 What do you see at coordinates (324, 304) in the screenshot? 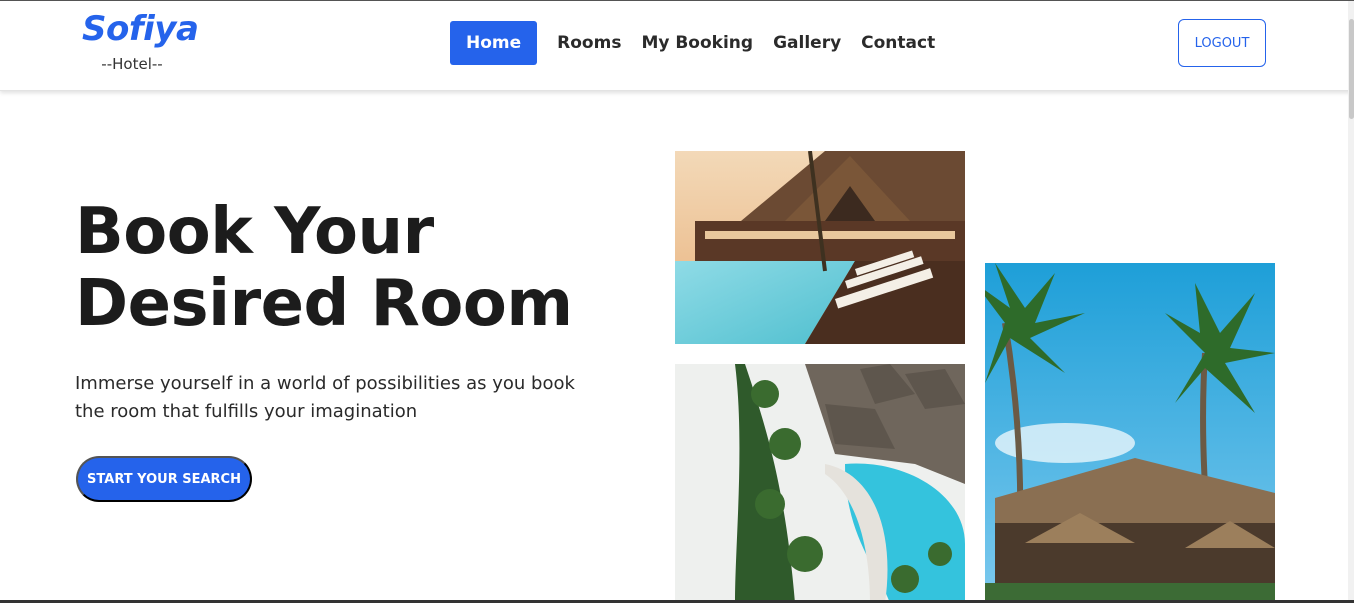
I see `hero-title-line2: Desired Room` at bounding box center [324, 304].